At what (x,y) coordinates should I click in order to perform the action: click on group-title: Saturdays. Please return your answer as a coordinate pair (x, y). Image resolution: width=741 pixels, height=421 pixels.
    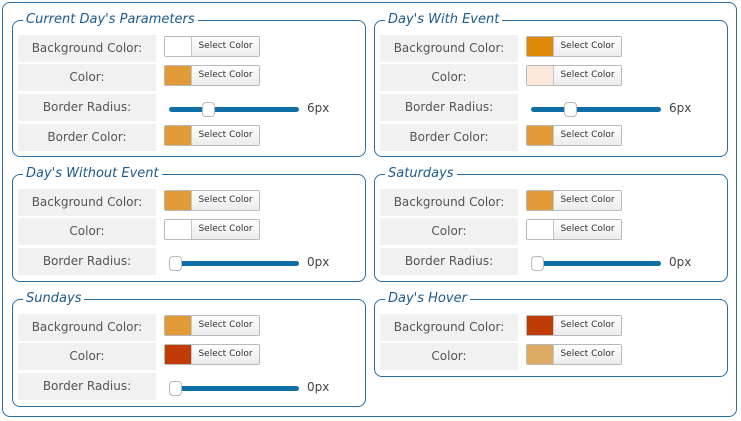
    Looking at the image, I should click on (421, 174).